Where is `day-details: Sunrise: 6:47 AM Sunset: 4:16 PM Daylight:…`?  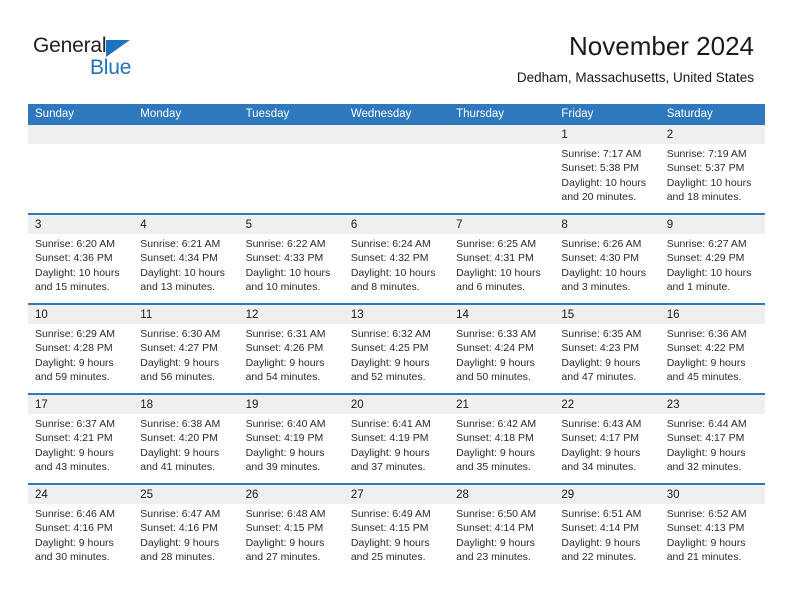 day-details: Sunrise: 6:47 AM Sunset: 4:16 PM Daylight:… is located at coordinates (185, 534).